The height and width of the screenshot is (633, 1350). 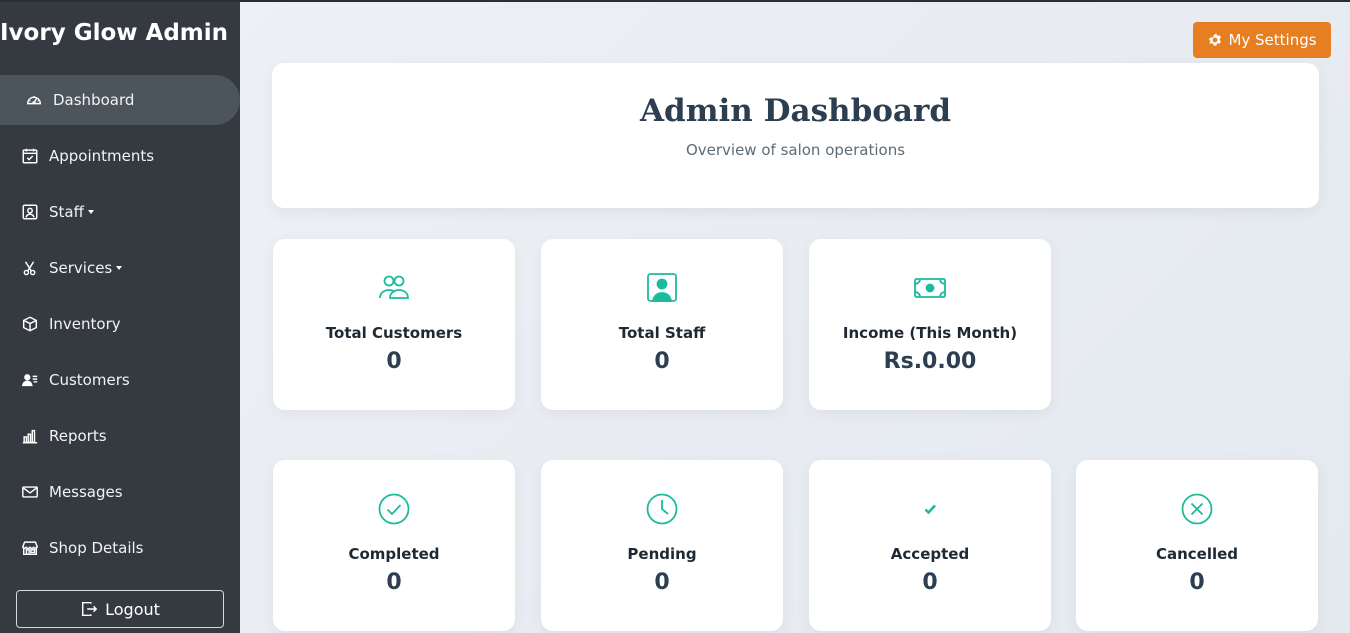 What do you see at coordinates (394, 509) in the screenshot?
I see `check-circle-icon` at bounding box center [394, 509].